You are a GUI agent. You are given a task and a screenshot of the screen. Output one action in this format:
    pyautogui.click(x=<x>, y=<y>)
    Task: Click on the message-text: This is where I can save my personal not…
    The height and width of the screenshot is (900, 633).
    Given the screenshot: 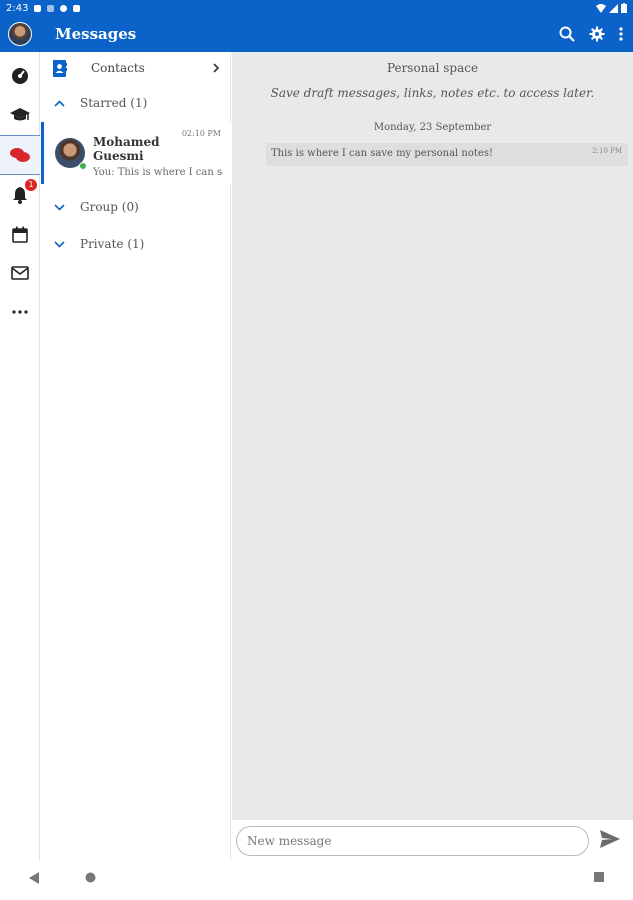 What is the action you would take?
    pyautogui.click(x=382, y=153)
    